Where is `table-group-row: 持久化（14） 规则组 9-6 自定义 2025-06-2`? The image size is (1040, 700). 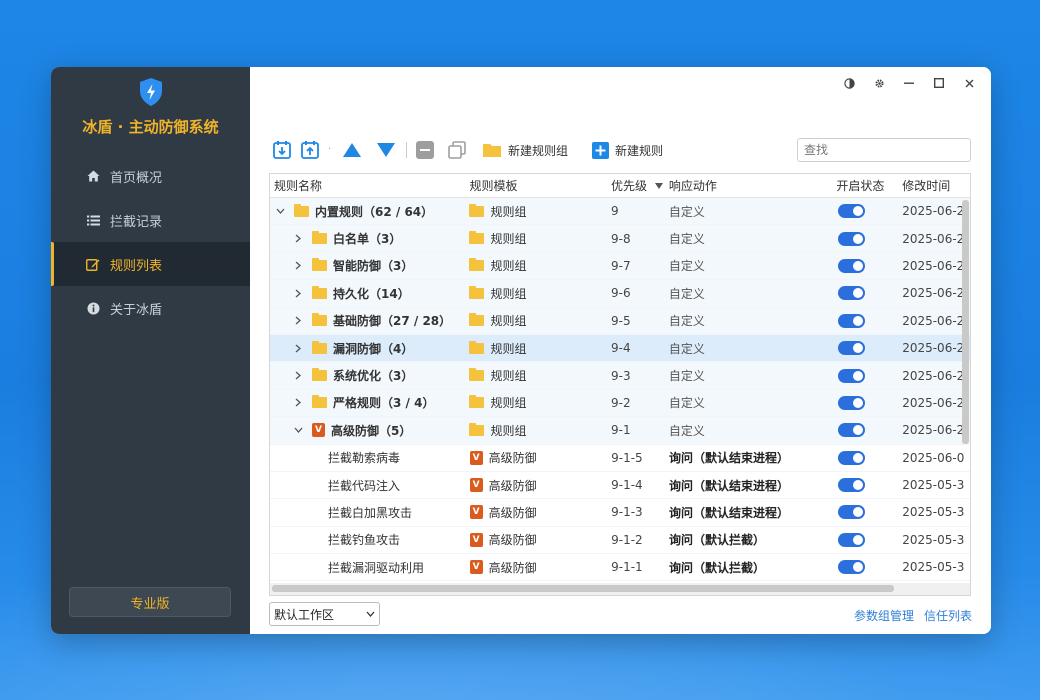 table-group-row: 持久化（14） 规则组 9-6 自定义 2025-06-2 is located at coordinates (620, 294).